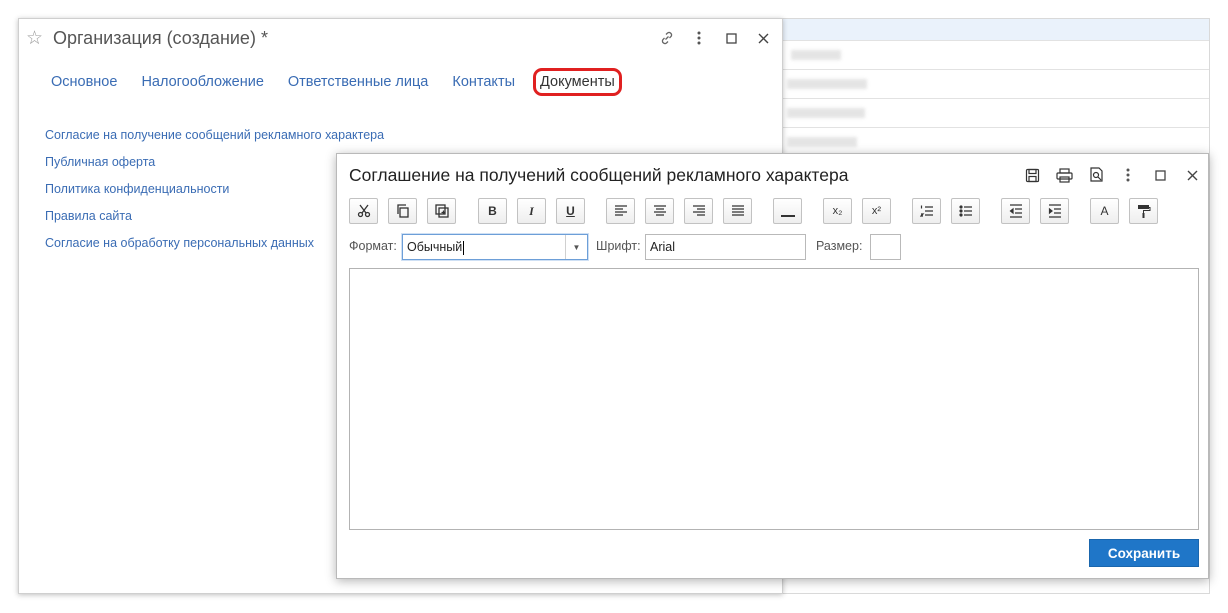 The image size is (1228, 613). I want to click on link-site-rules: Правила сайта, so click(214, 219).